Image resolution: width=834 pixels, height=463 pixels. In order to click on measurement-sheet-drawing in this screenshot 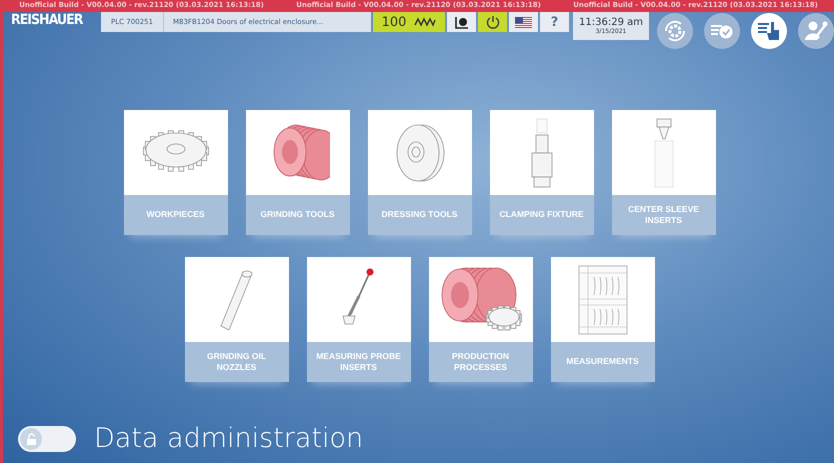, I will do `click(603, 299)`.